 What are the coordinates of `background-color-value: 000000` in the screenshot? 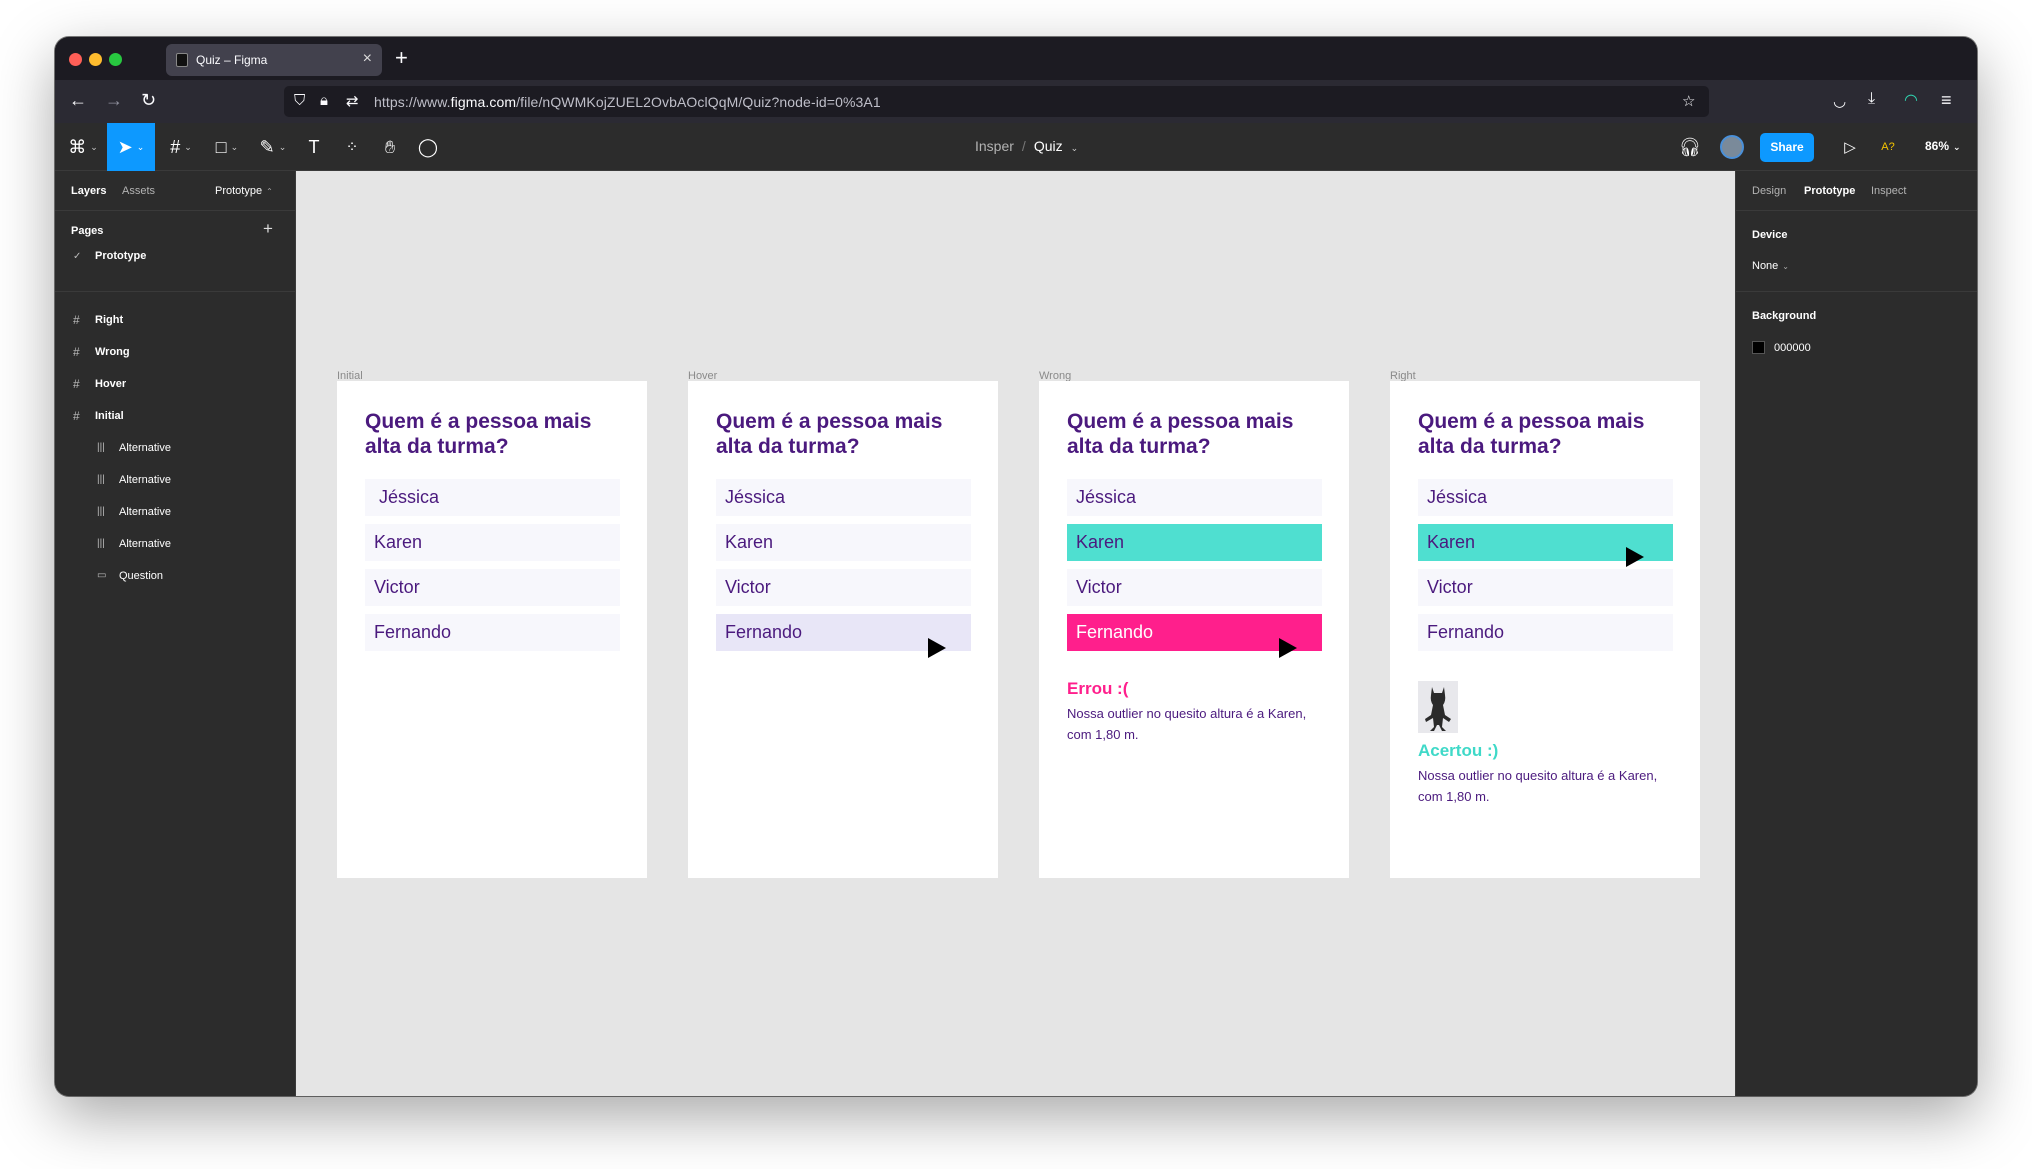 It's located at (1792, 348).